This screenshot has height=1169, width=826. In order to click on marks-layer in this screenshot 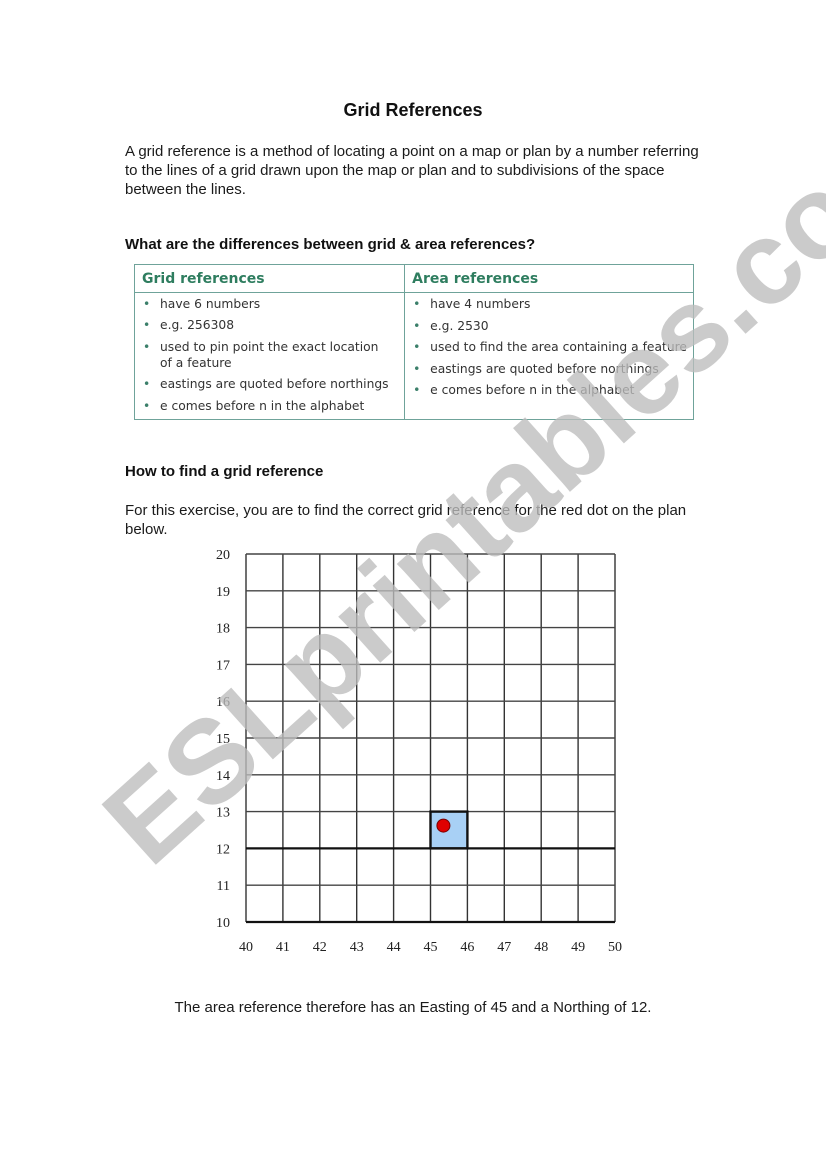, I will do `click(443, 825)`.